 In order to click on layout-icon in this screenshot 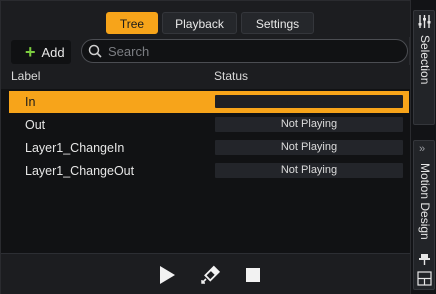, I will do `click(424, 278)`.